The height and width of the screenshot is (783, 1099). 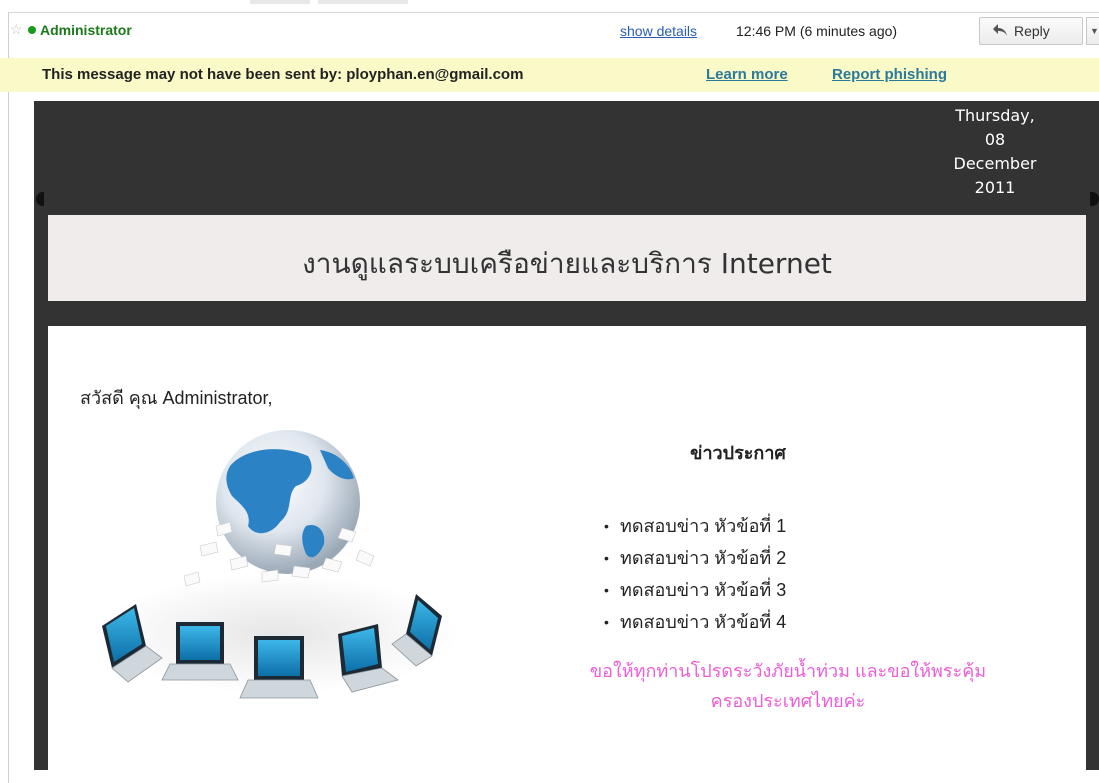 What do you see at coordinates (788, 701) in the screenshot?
I see `notice-line: ครองประเทศไทยค่ะ` at bounding box center [788, 701].